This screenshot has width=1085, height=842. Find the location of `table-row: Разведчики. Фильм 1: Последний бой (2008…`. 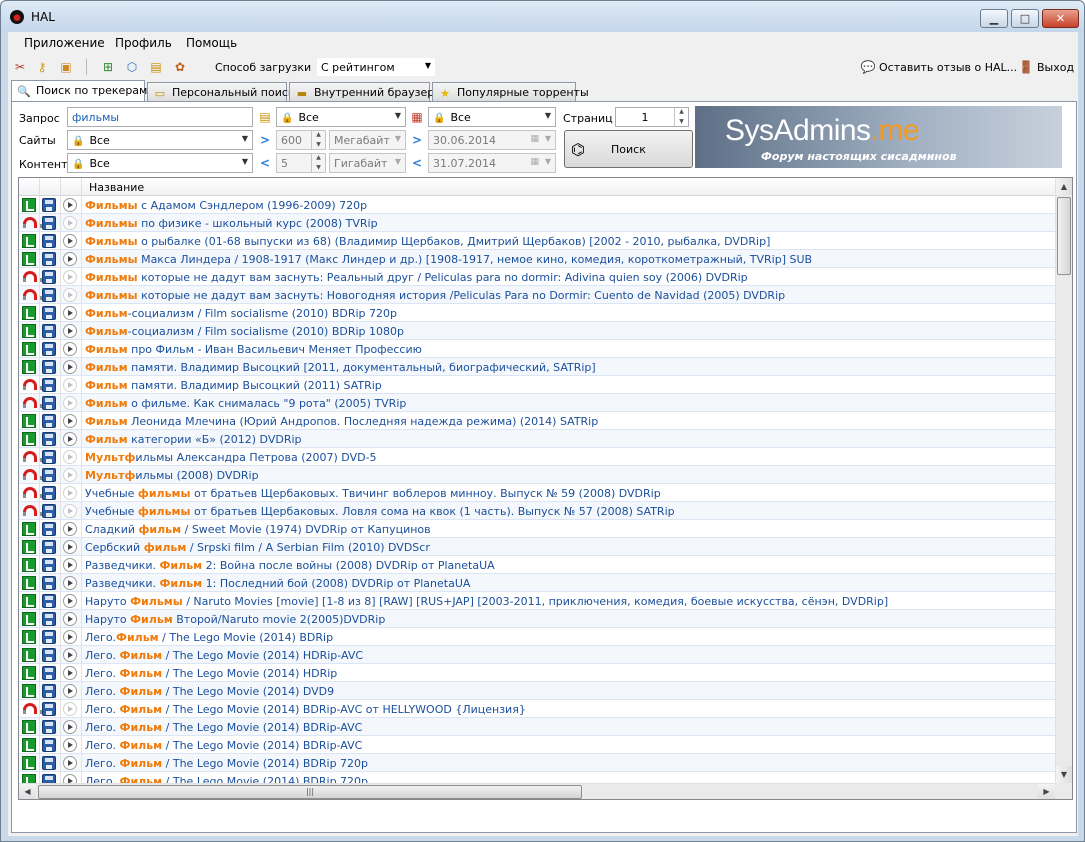

table-row: Разведчики. Фильм 1: Последний бой (2008… is located at coordinates (537, 583).